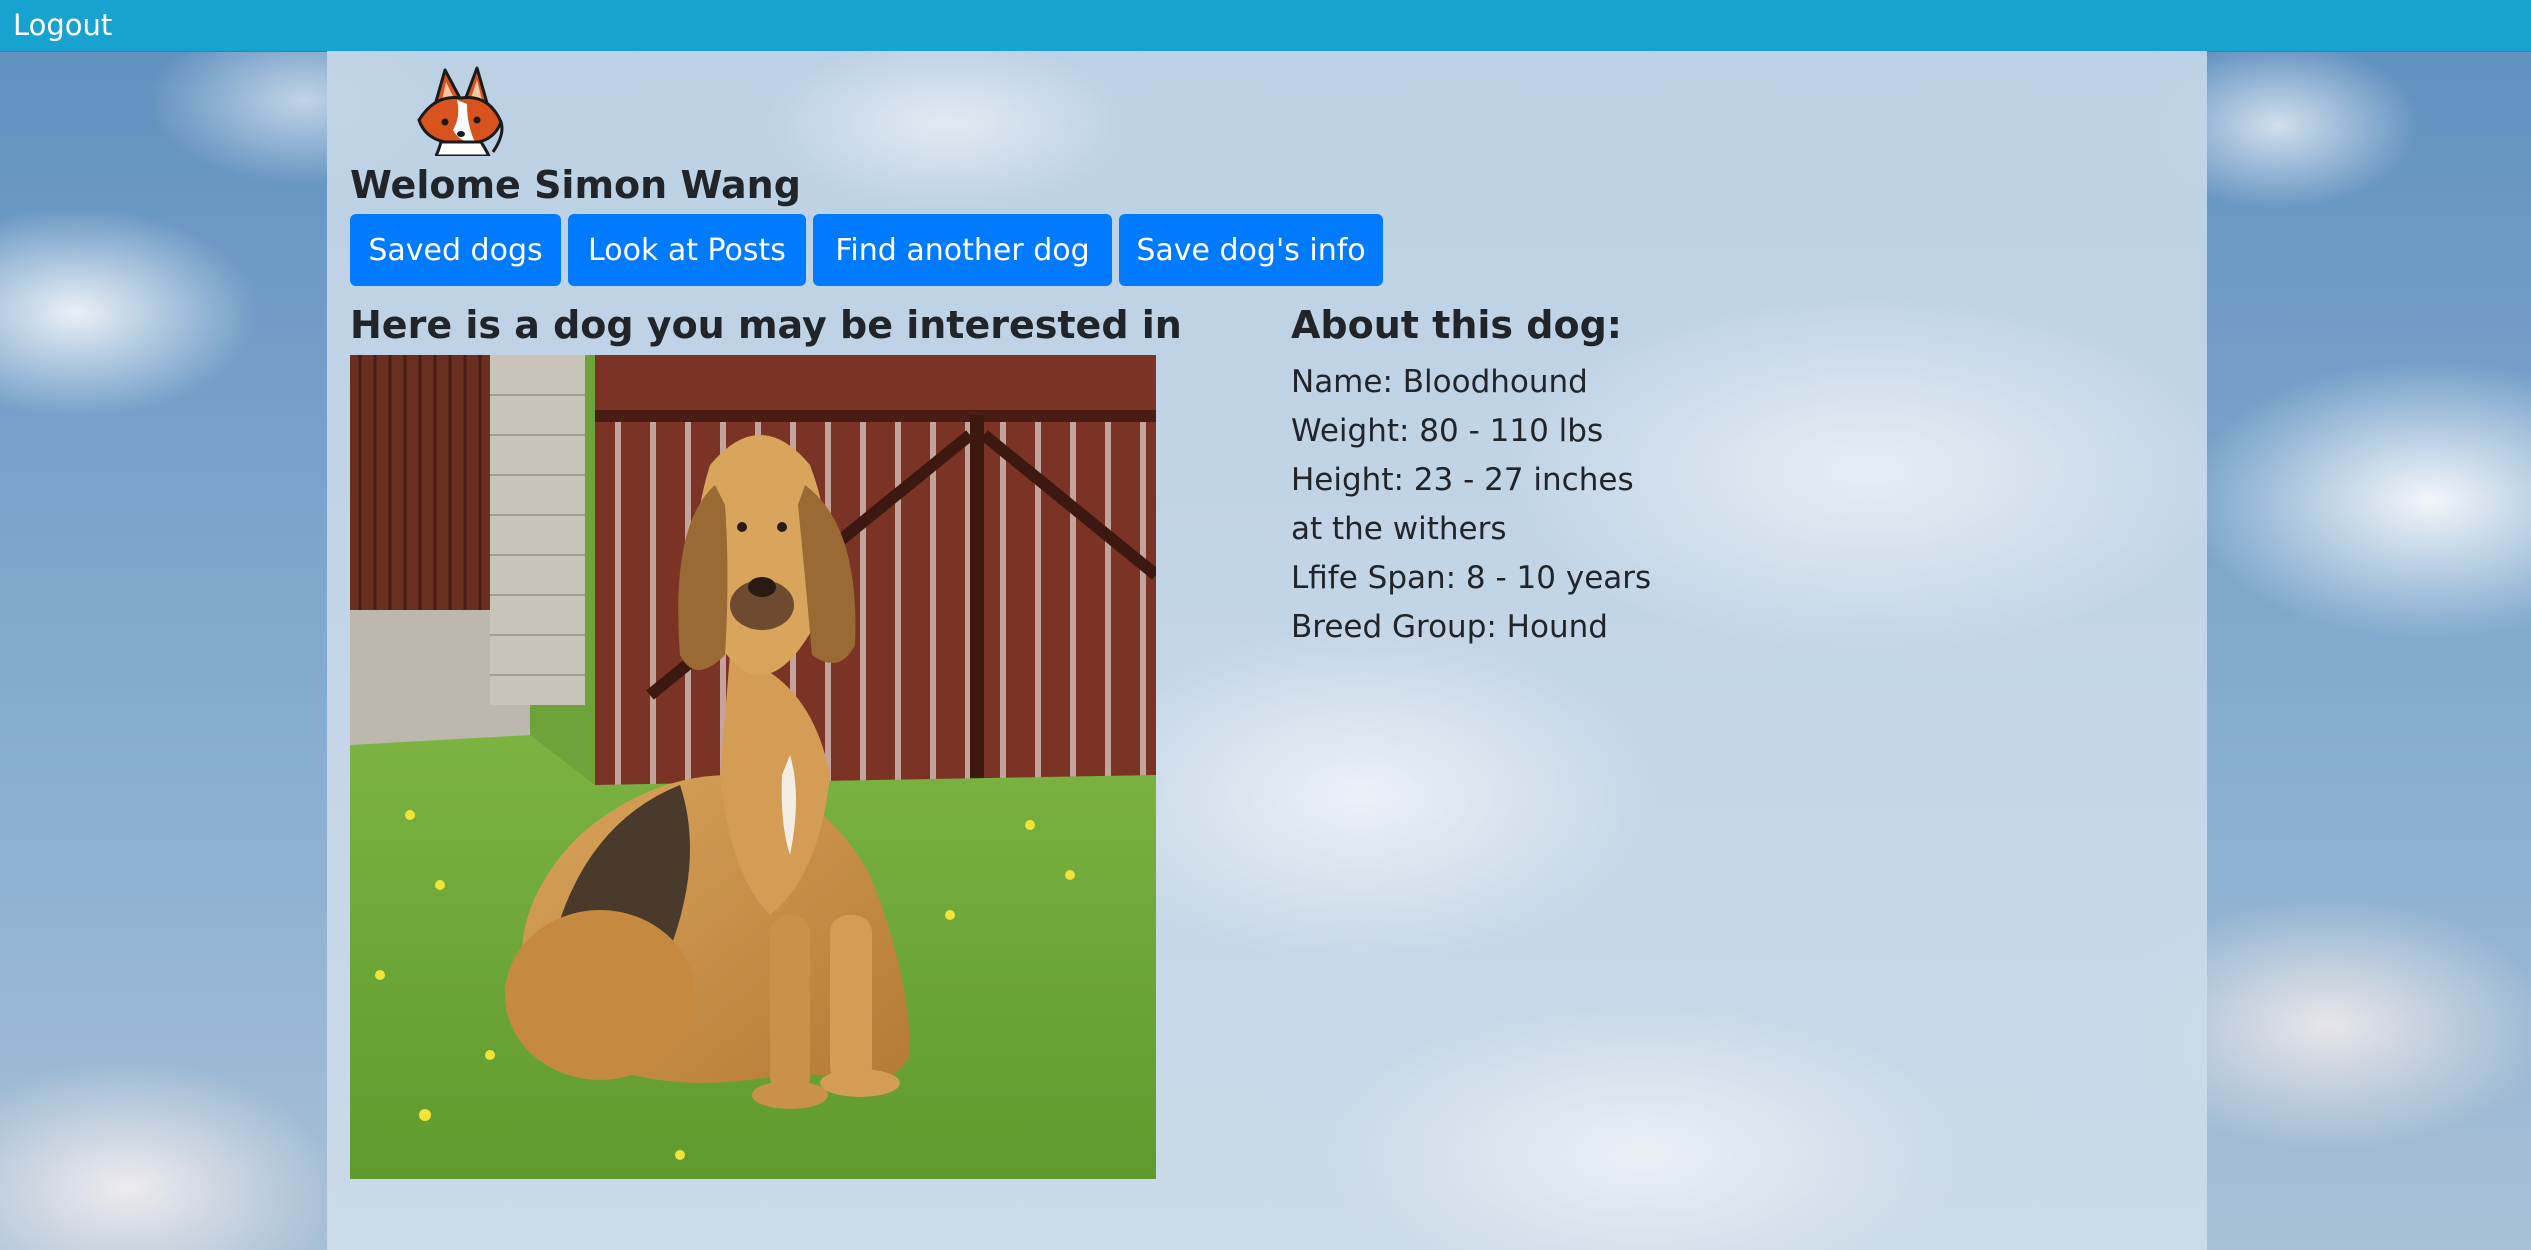 This screenshot has width=2531, height=1250. Describe the element at coordinates (1251, 250) in the screenshot. I see `save-dog-info-button: Save dog's info` at that location.